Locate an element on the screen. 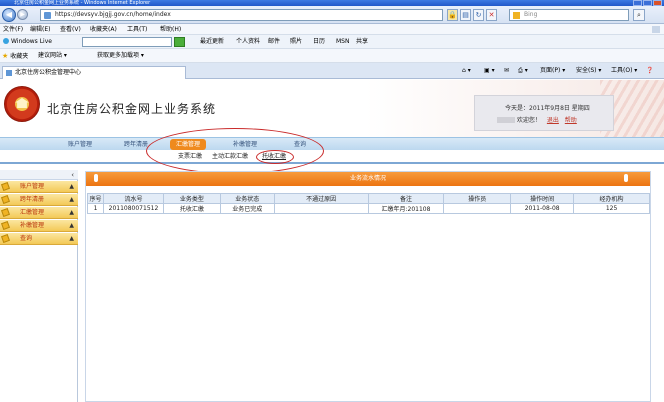 This screenshot has height=402, width=664. sidebar-item-cross-year: 跨年清册 ▲ is located at coordinates (39, 200).